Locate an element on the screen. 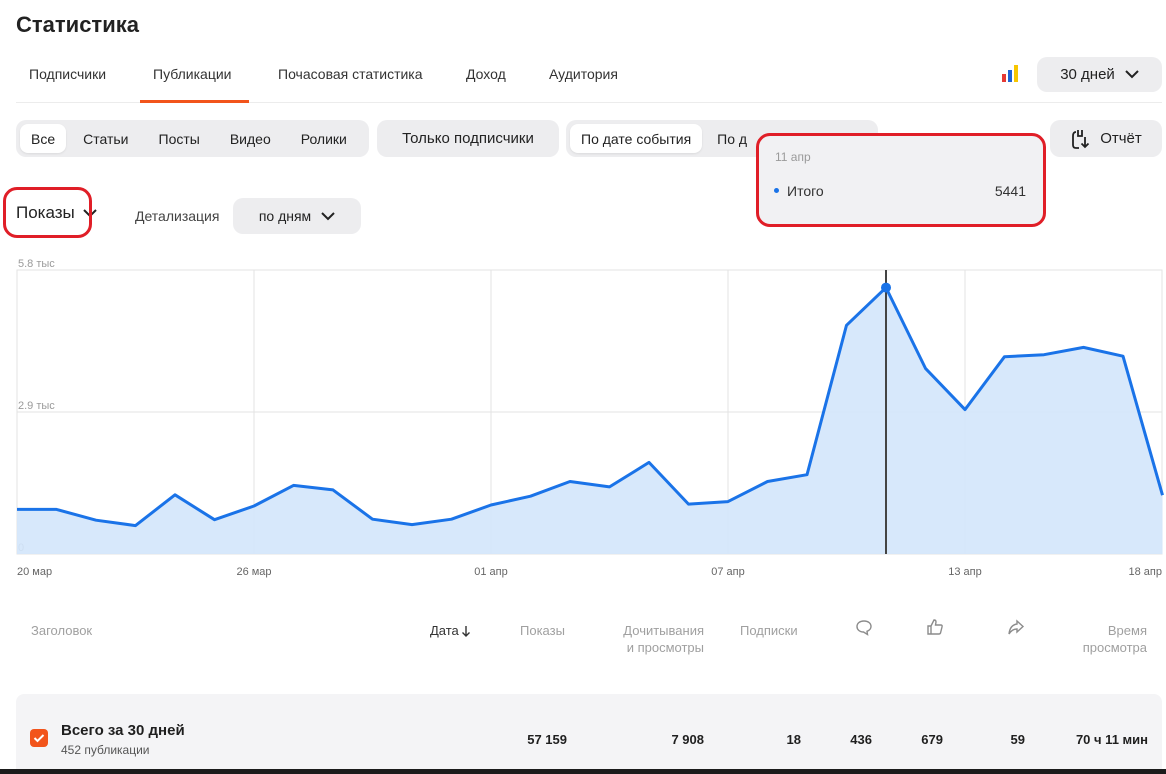 The image size is (1166, 774). y-tick-label: 2.9 тыс is located at coordinates (36, 406).